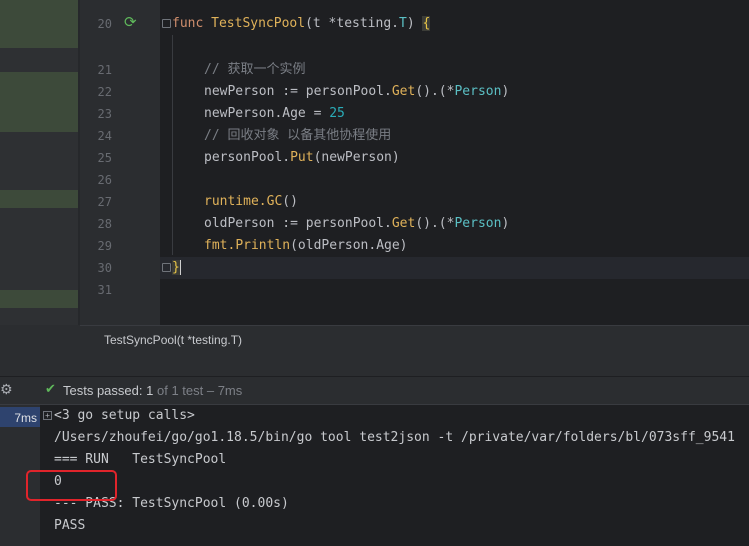  What do you see at coordinates (298, 135) in the screenshot?
I see `code-line-25: // 回收对象 以备其他协程使用` at bounding box center [298, 135].